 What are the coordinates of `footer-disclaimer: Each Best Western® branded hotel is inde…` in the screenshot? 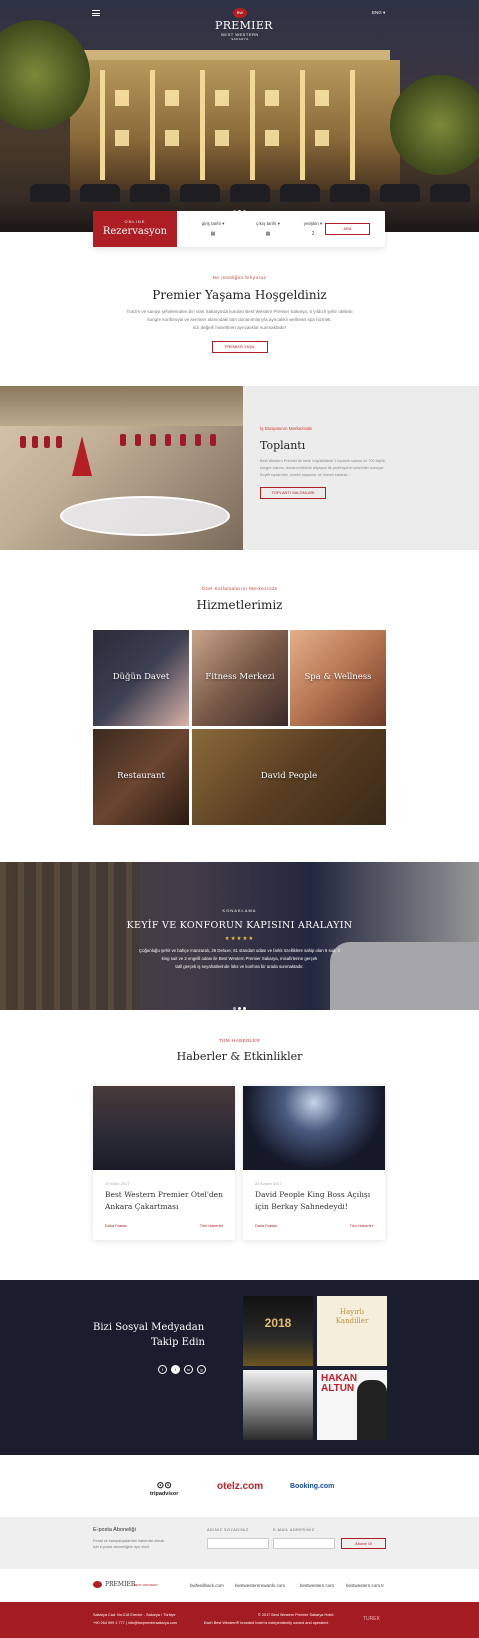 It's located at (266, 1623).